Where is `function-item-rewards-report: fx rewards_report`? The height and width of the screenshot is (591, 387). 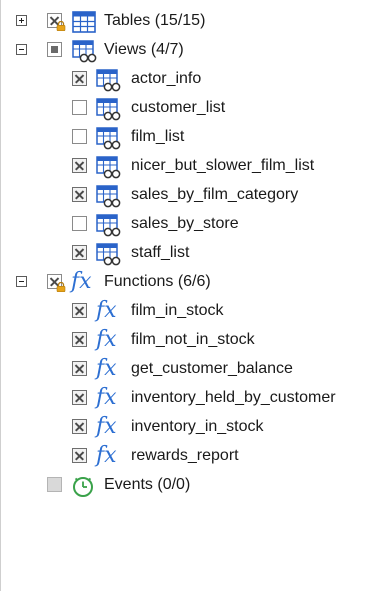 function-item-rewards-report: fx rewards_report is located at coordinates (193, 456).